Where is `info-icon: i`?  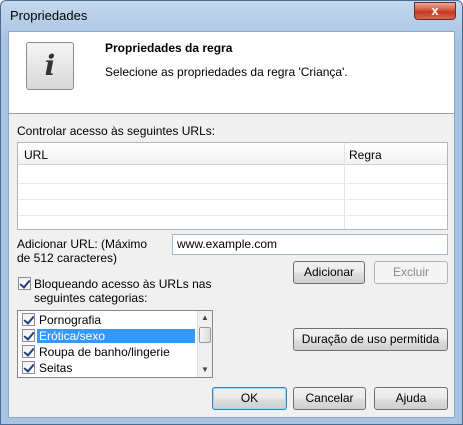 info-icon: i is located at coordinates (50, 66).